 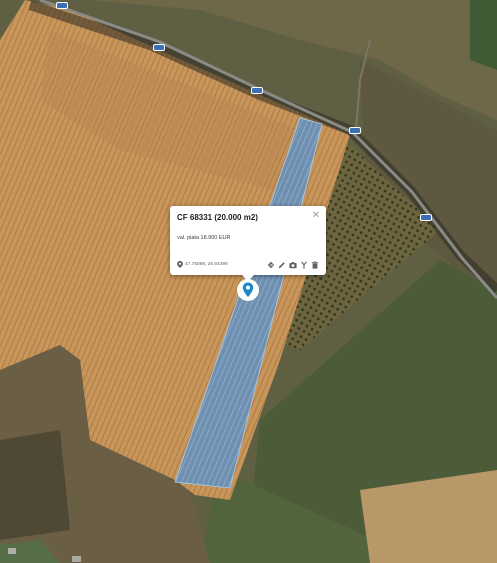 I want to click on coordinates-text: 47.75098, 26.64399, so click(x=206, y=264).